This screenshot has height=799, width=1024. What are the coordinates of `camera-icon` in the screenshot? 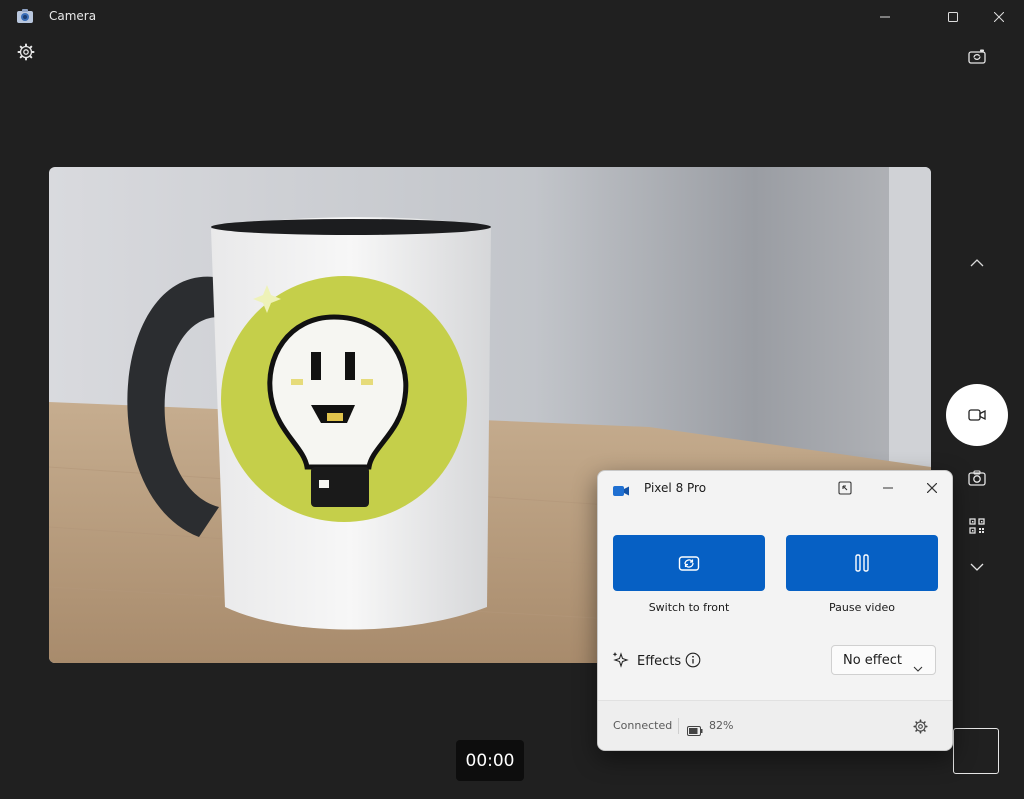 It's located at (977, 478).